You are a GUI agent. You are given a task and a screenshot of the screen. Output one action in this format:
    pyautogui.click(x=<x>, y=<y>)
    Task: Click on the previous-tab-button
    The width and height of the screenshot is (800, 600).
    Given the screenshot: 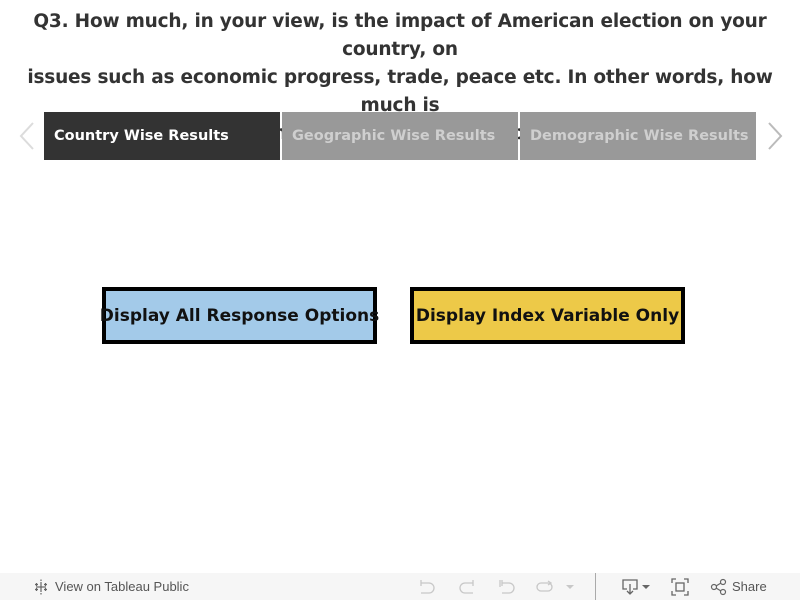 What is the action you would take?
    pyautogui.click(x=27, y=136)
    